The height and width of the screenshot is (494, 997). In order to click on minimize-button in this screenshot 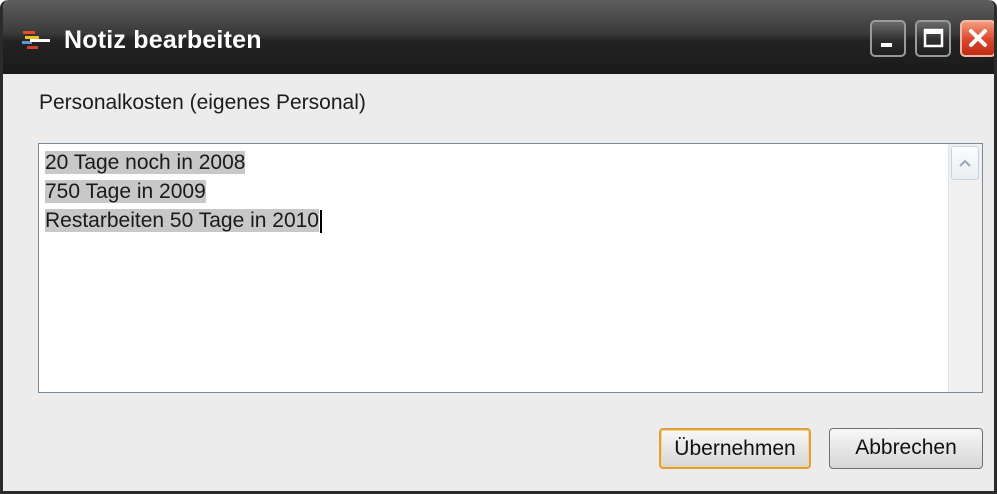, I will do `click(888, 38)`.